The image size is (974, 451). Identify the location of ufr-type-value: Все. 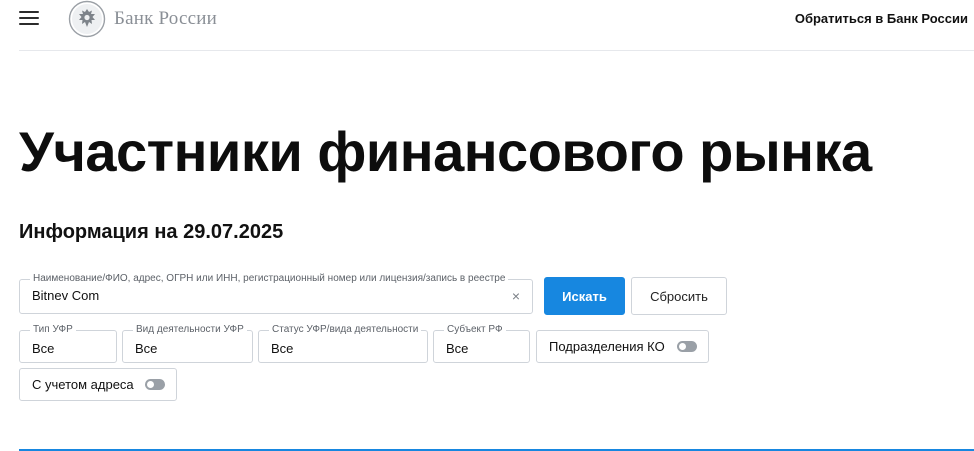
(43, 348).